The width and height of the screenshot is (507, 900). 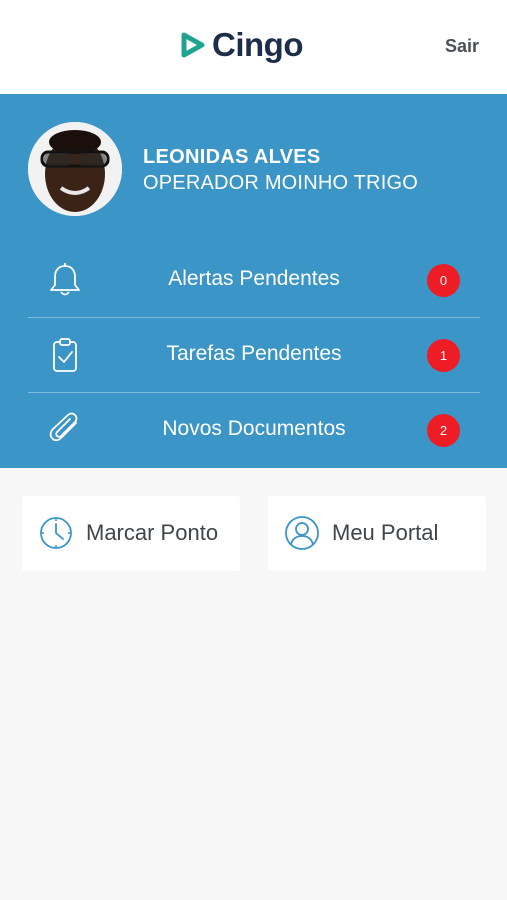 I want to click on clock-in-label: Marcar Ponto, so click(x=152, y=532).